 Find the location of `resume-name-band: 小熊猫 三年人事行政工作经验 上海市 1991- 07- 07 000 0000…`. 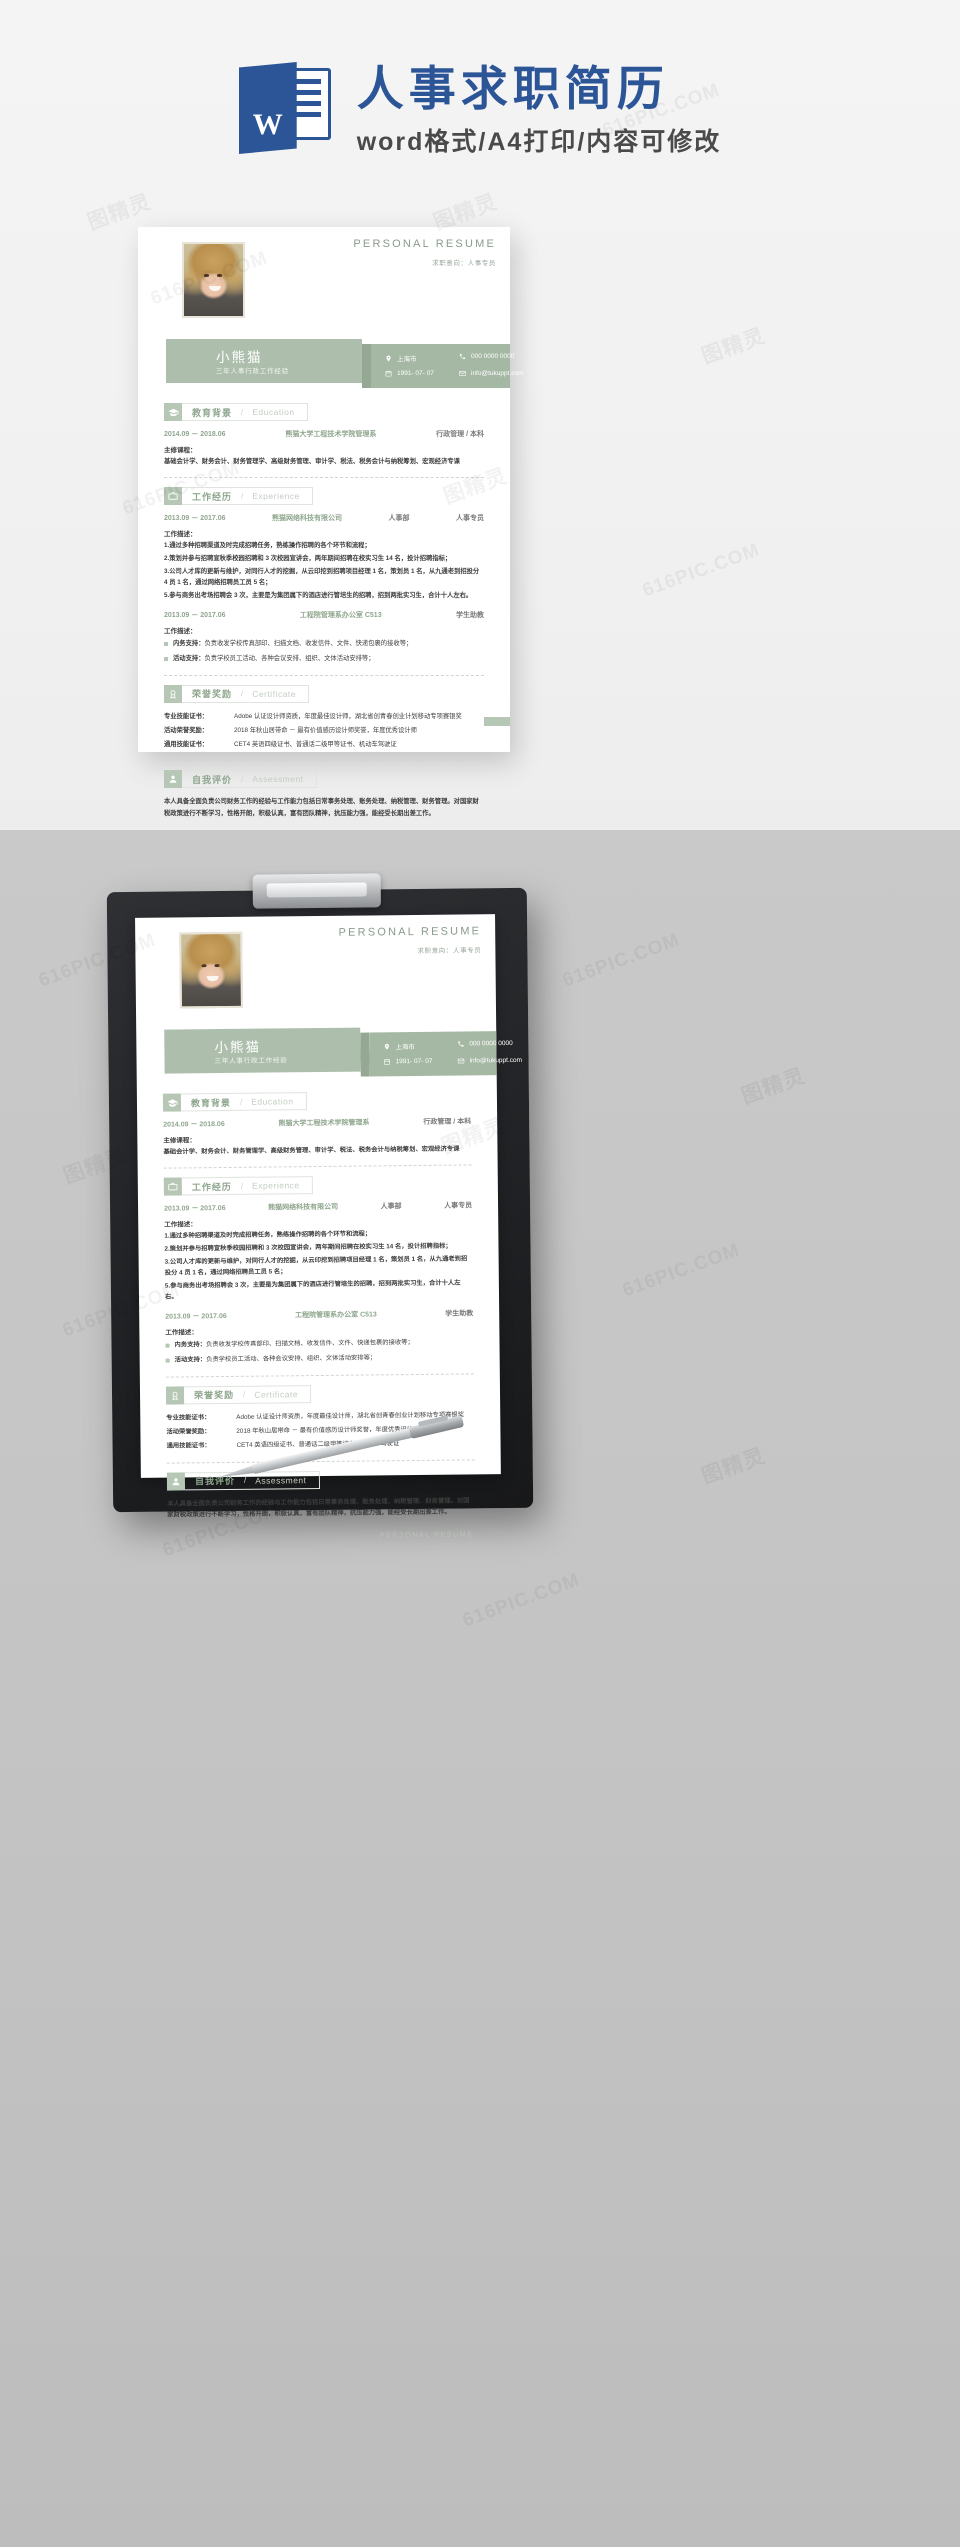

resume-name-band: 小熊猫 三年人事行政工作经验 上海市 1991- 07- 07 000 0000… is located at coordinates (331, 363).